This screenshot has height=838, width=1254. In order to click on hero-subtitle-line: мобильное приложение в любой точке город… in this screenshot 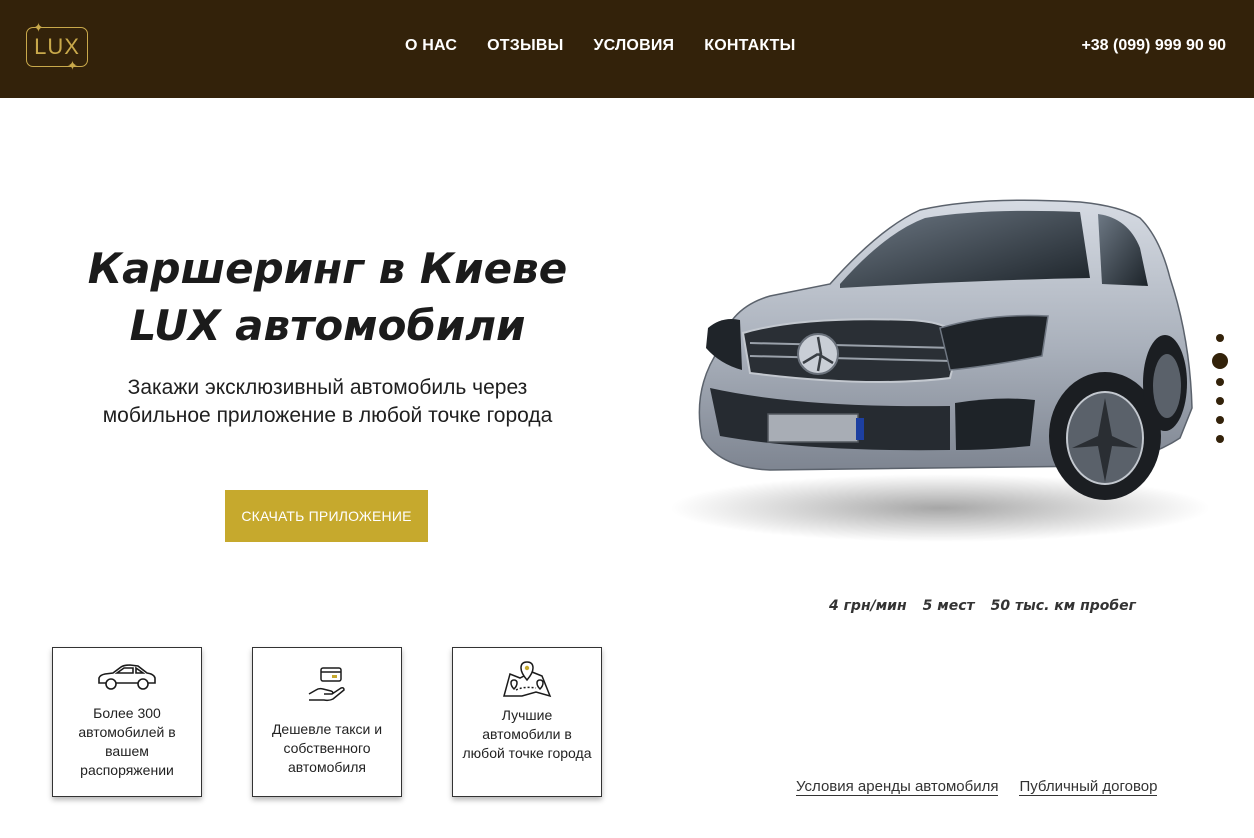, I will do `click(327, 415)`.